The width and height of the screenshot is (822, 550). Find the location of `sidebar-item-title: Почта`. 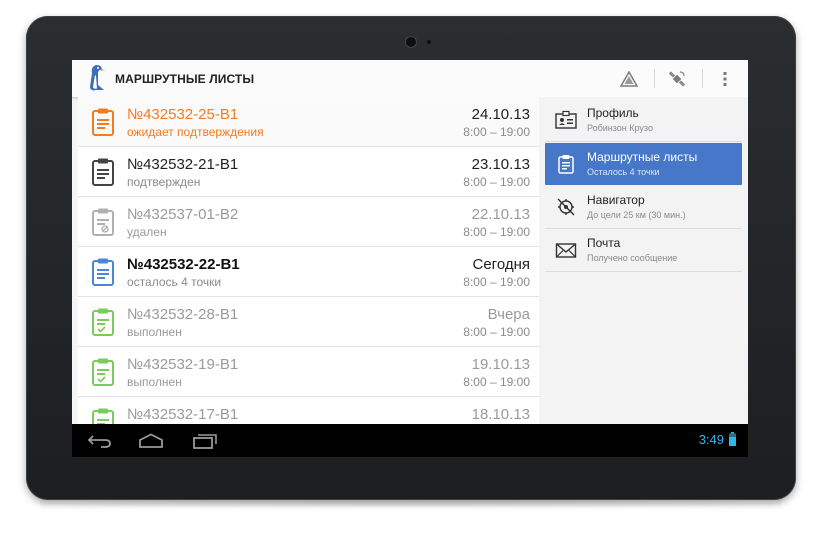

sidebar-item-title: Почта is located at coordinates (604, 243).